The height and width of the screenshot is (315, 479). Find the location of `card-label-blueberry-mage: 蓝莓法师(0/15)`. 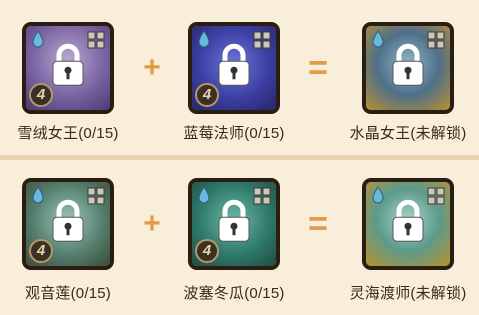

card-label-blueberry-mage: 蓝莓法师(0/15) is located at coordinates (234, 133).